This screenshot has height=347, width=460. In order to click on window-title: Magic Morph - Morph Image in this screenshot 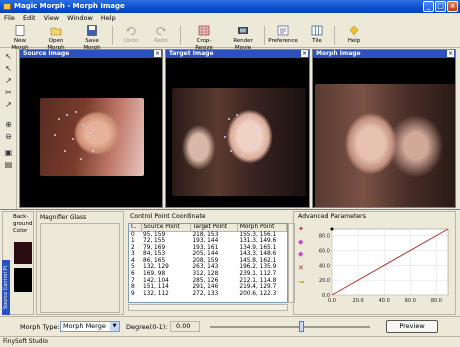, I will do `click(69, 6)`.